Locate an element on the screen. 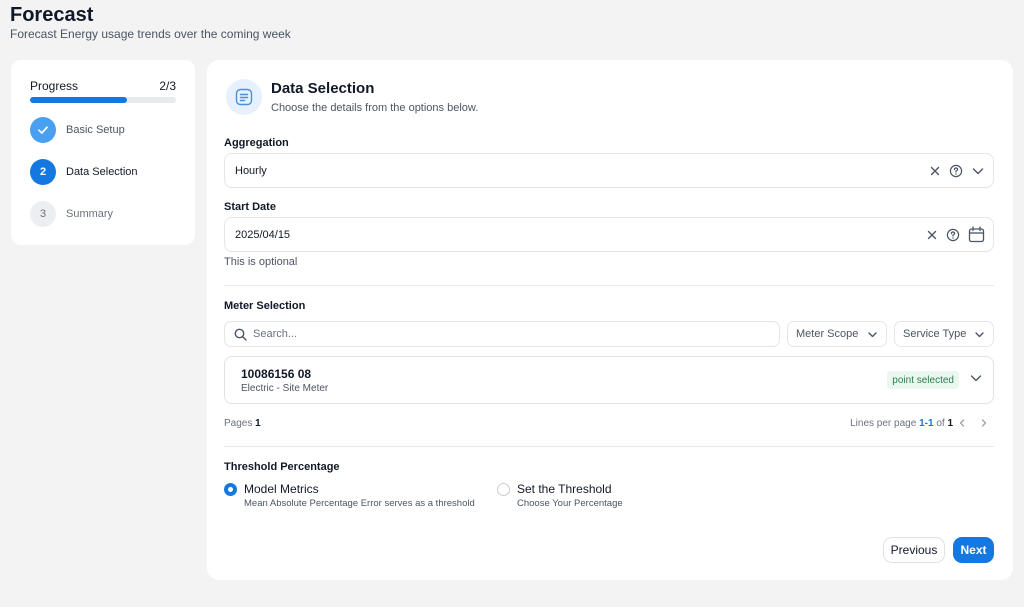  check-icon is located at coordinates (43, 130).